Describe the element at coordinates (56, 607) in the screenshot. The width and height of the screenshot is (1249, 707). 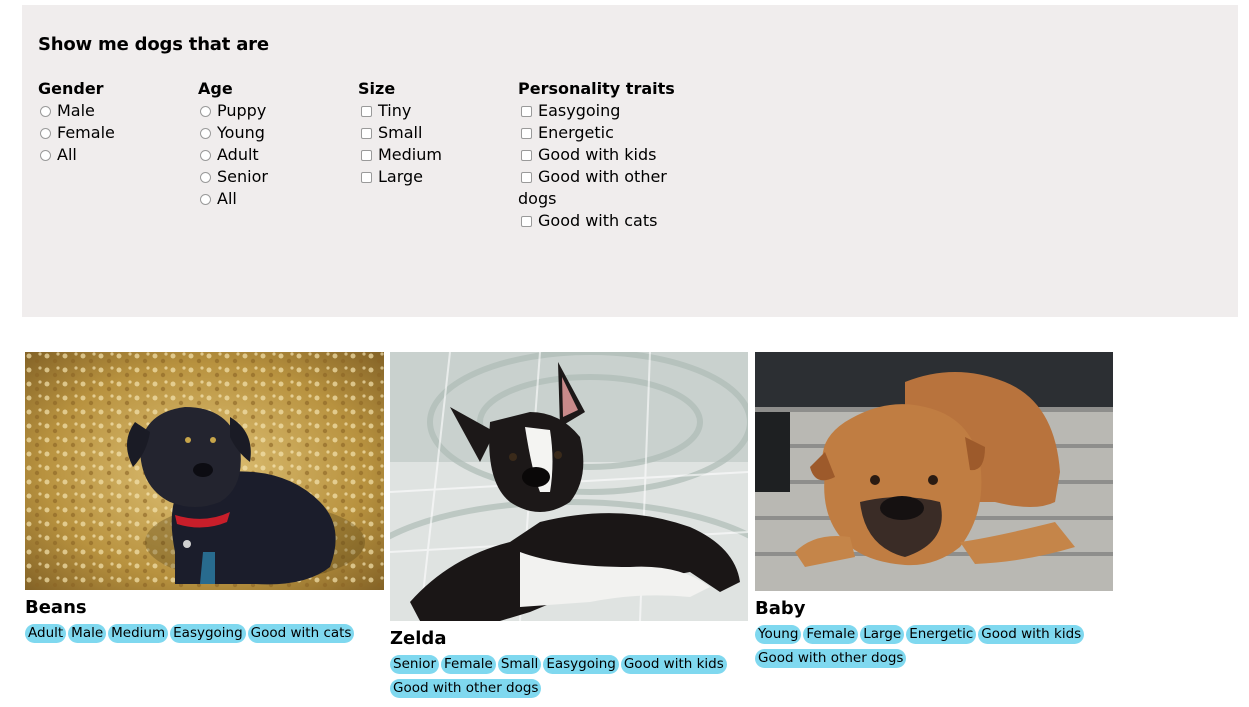
I see `dog-name: Beans` at that location.